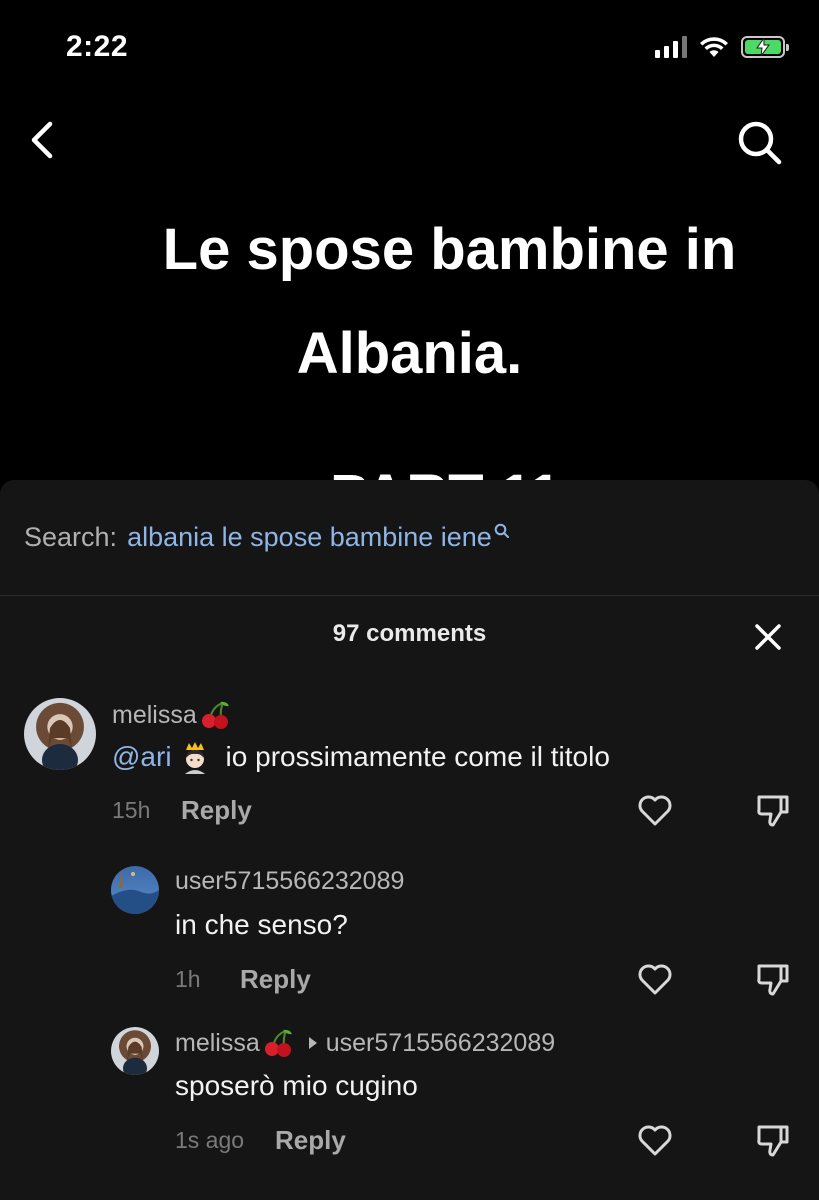 This screenshot has height=1200, width=819. What do you see at coordinates (131, 810) in the screenshot?
I see `comment-time: 15h` at bounding box center [131, 810].